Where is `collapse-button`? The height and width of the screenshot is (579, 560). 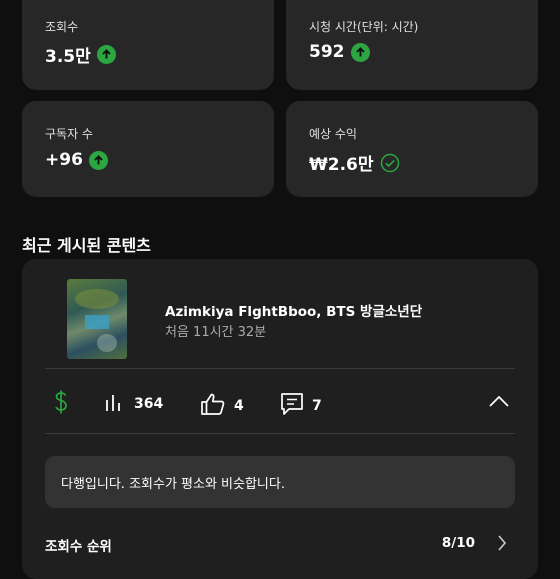
collapse-button is located at coordinates (499, 403).